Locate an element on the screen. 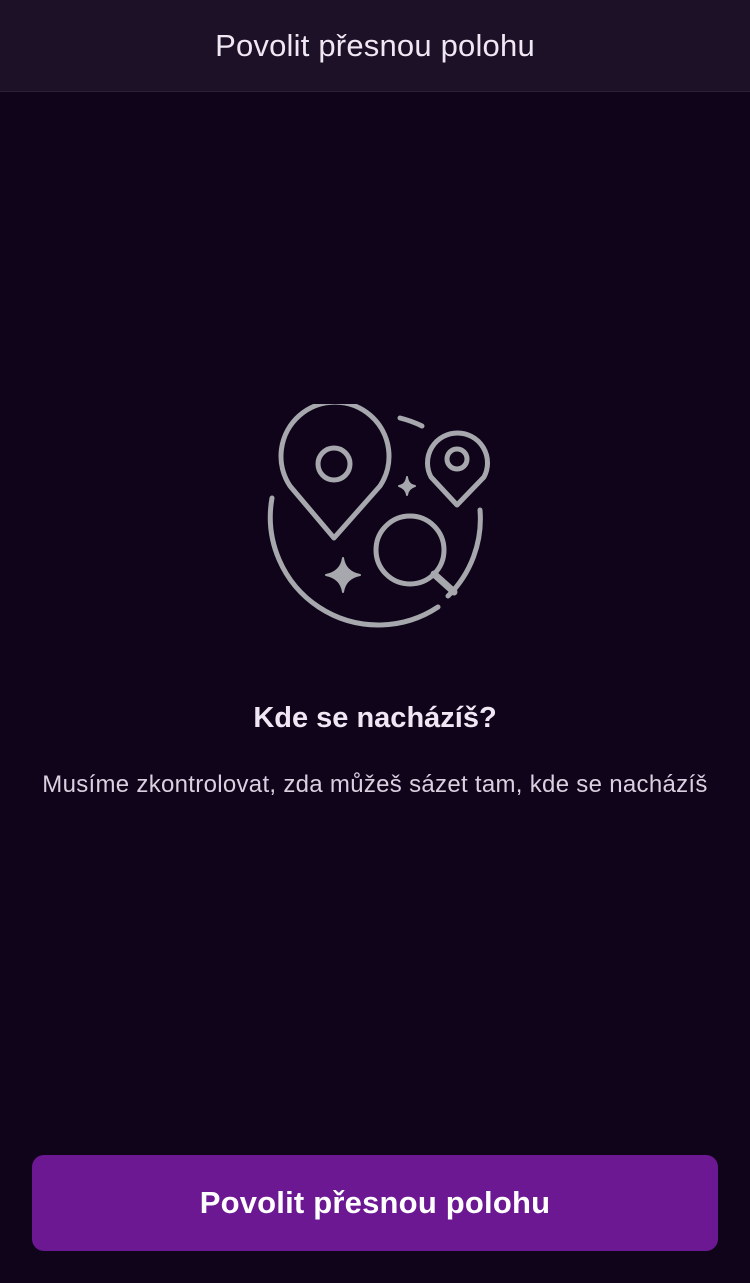  page-title: Povolit přesnou polohu is located at coordinates (375, 45).